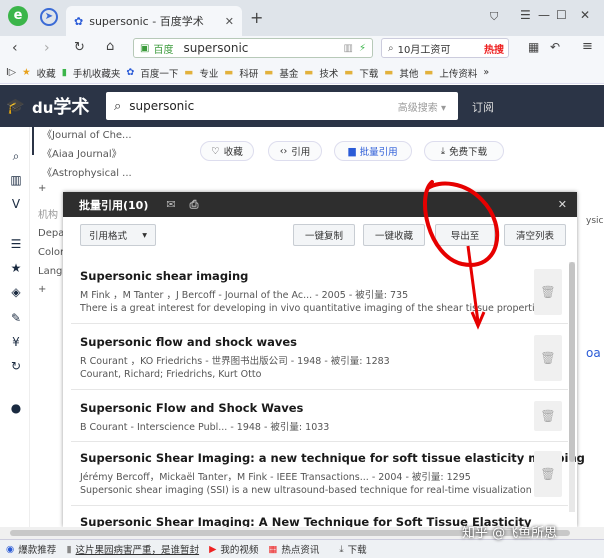 This screenshot has height=558, width=604. Describe the element at coordinates (300, 549) in the screenshot. I see `status-item: 热点资讯` at that location.